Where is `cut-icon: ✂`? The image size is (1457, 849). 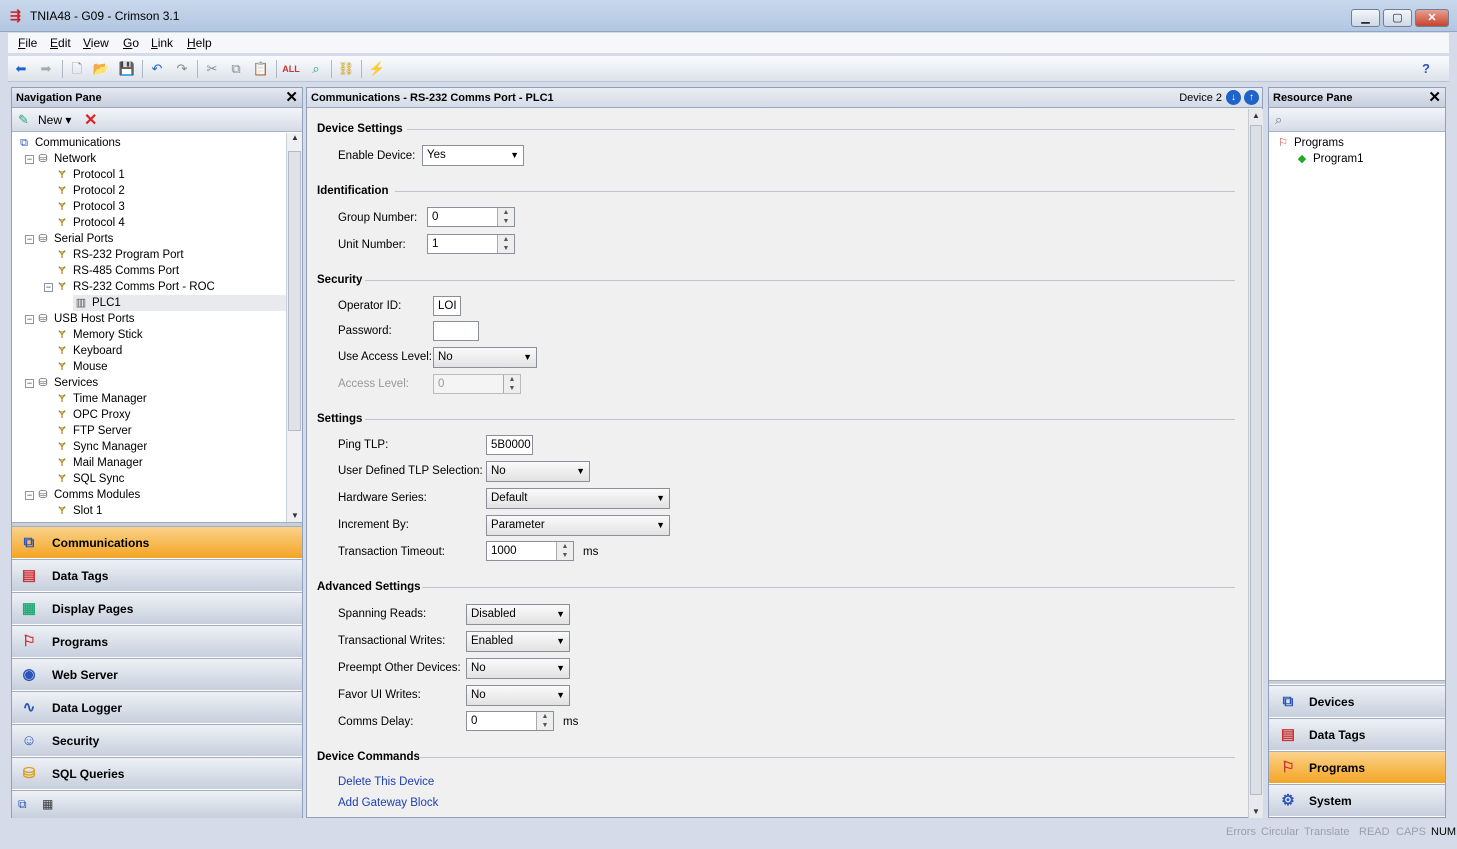
cut-icon: ✂ is located at coordinates (212, 69).